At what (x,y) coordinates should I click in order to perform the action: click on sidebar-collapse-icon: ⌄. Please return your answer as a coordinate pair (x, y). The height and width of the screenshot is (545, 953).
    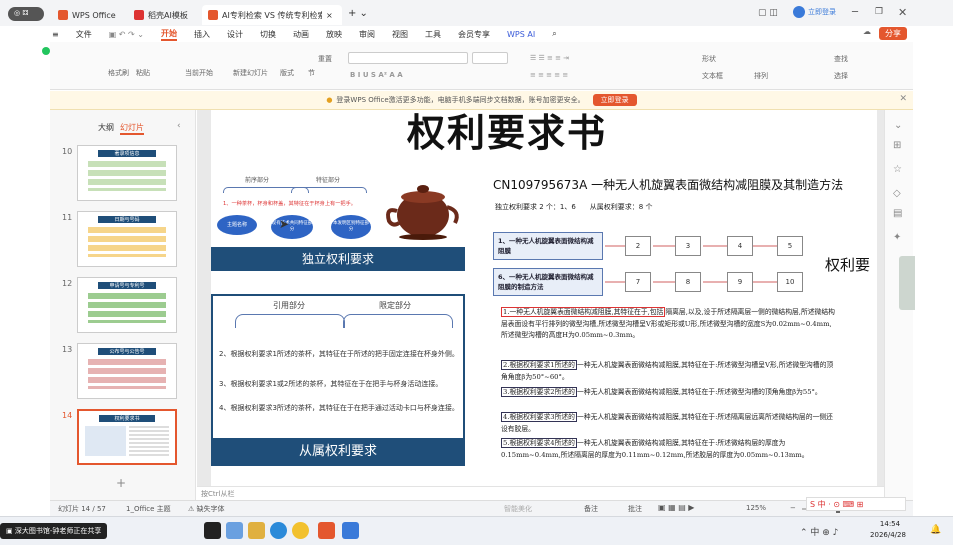
    Looking at the image, I should click on (898, 125).